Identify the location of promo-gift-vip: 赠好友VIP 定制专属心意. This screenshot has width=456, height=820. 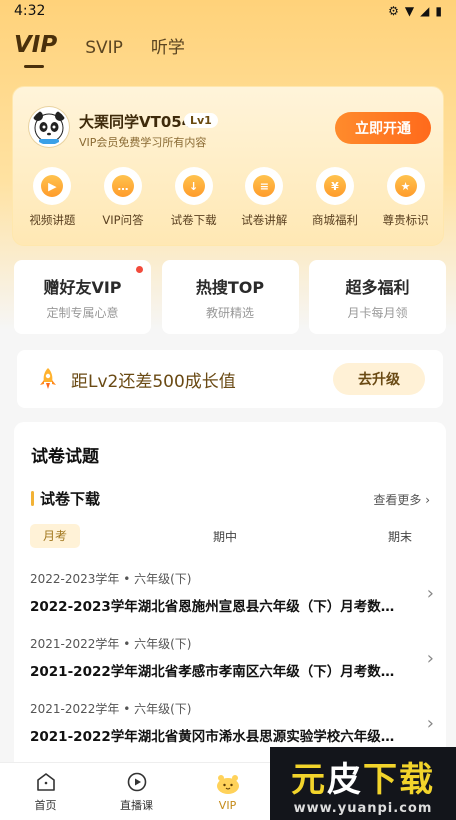
(82, 297).